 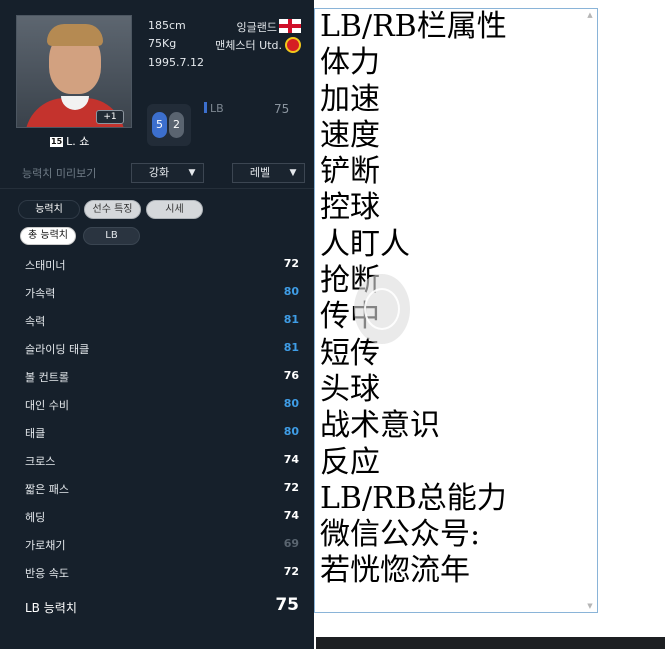 What do you see at coordinates (290, 26) in the screenshot?
I see `england-flag-icon` at bounding box center [290, 26].